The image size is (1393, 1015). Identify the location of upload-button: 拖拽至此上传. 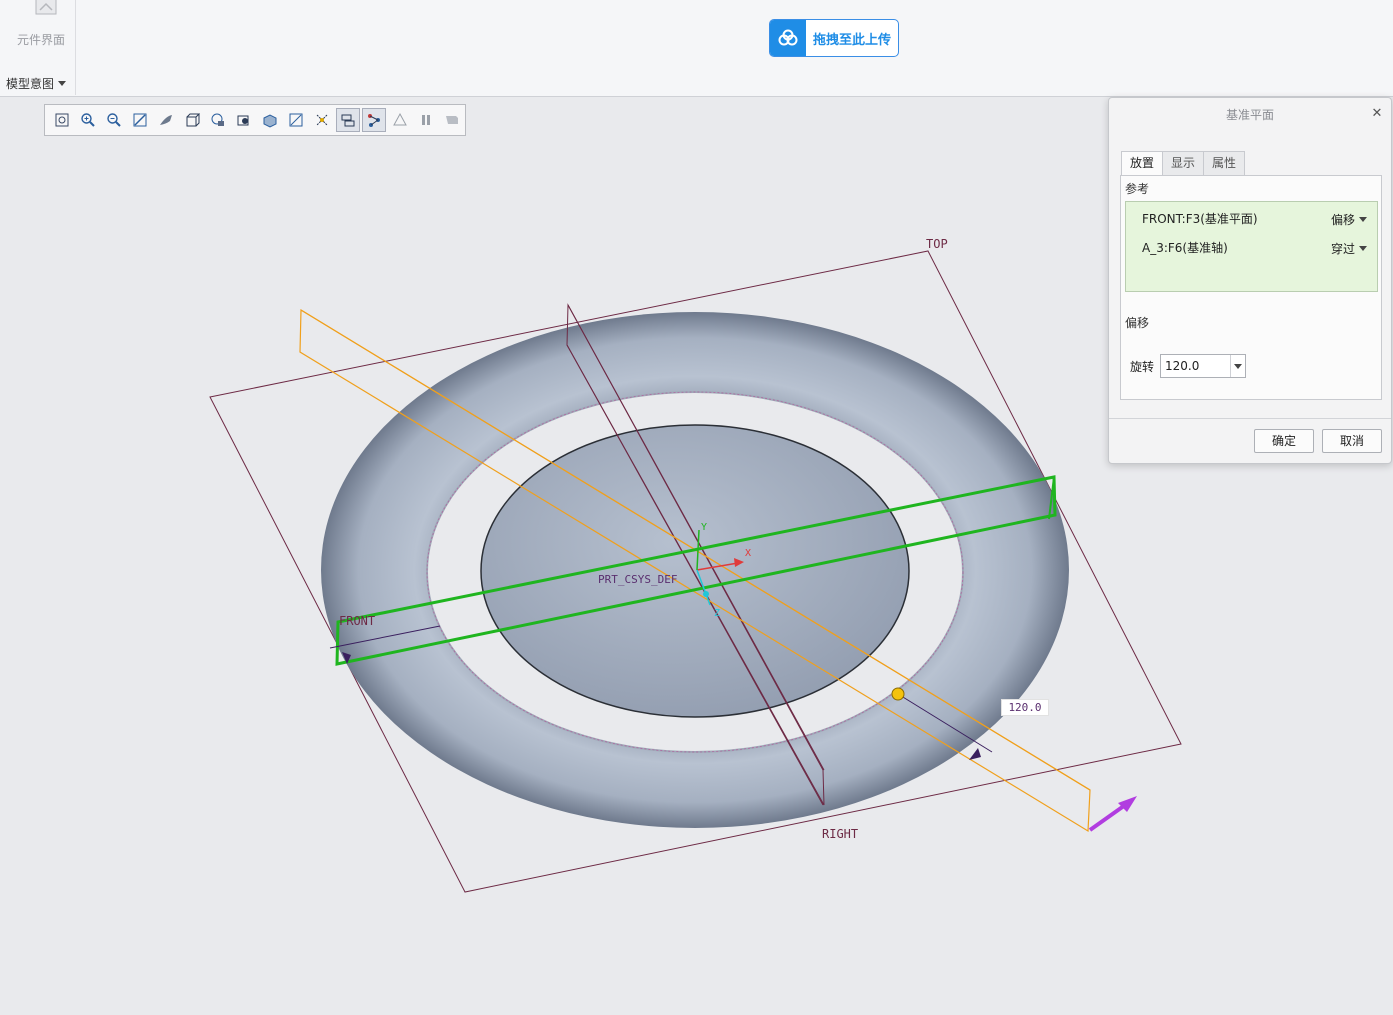
(834, 38).